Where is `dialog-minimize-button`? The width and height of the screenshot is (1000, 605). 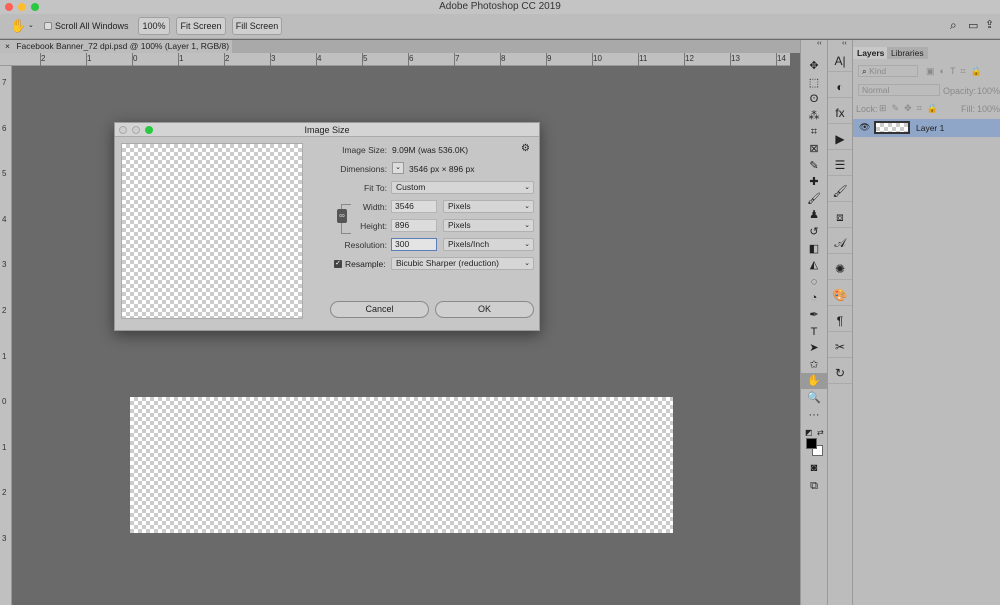
dialog-minimize-button is located at coordinates (136, 130).